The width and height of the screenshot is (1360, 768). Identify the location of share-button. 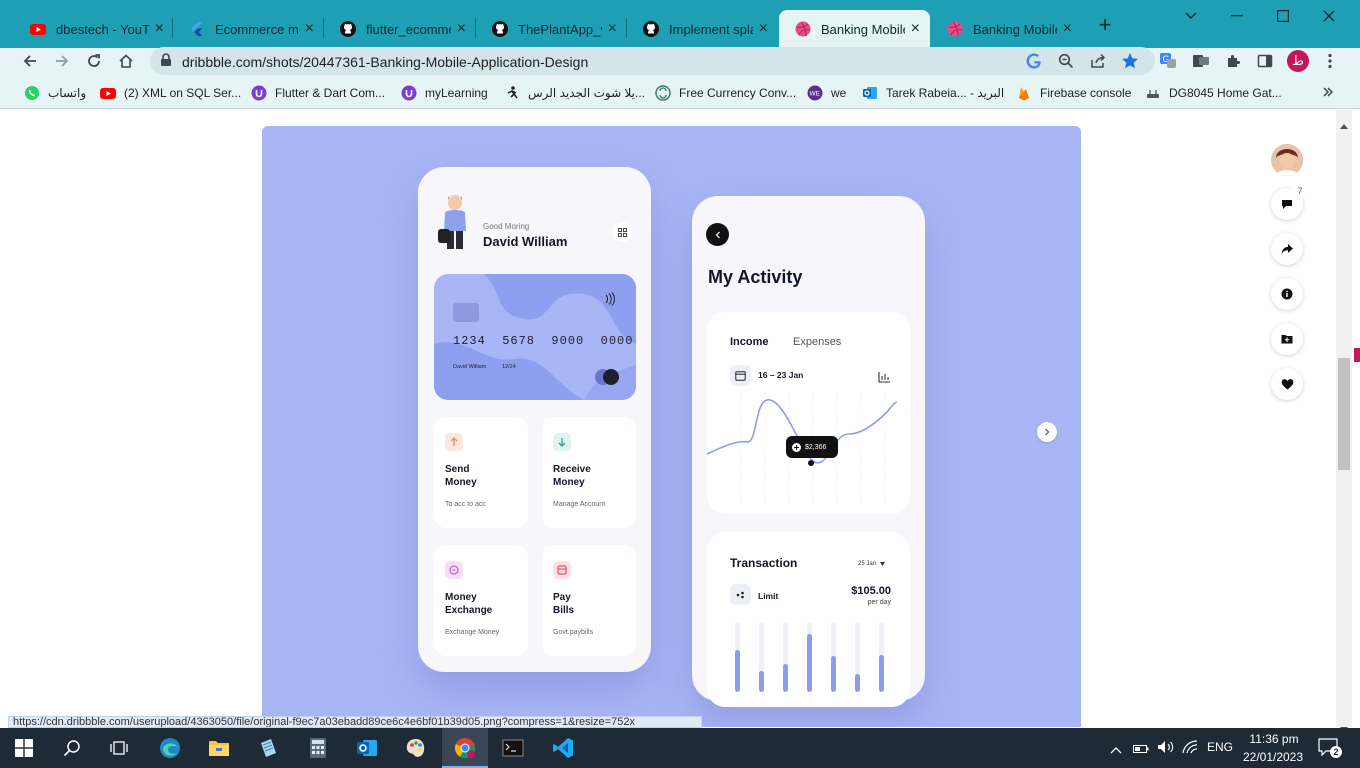
(1287, 249).